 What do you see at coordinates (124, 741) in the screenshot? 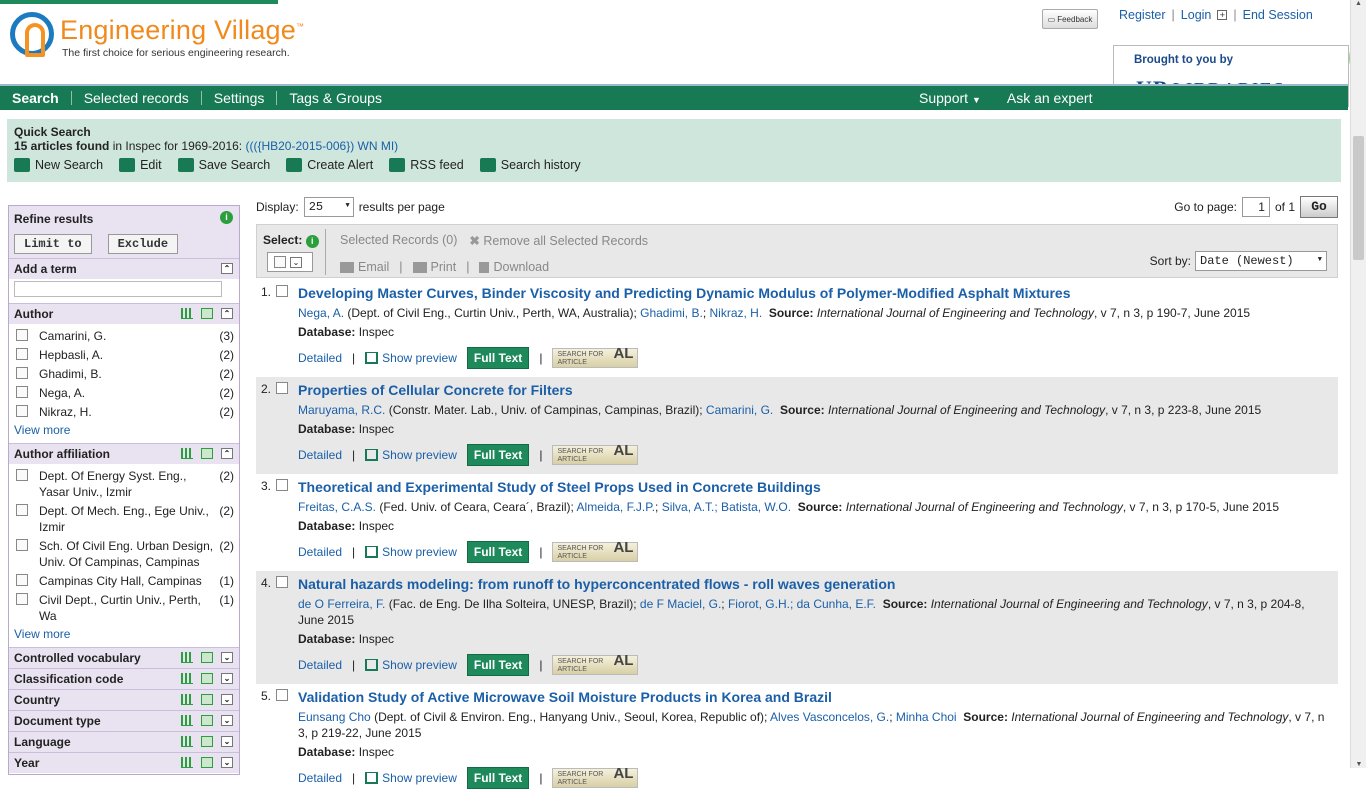
I see `language-header: Language ⌄` at bounding box center [124, 741].